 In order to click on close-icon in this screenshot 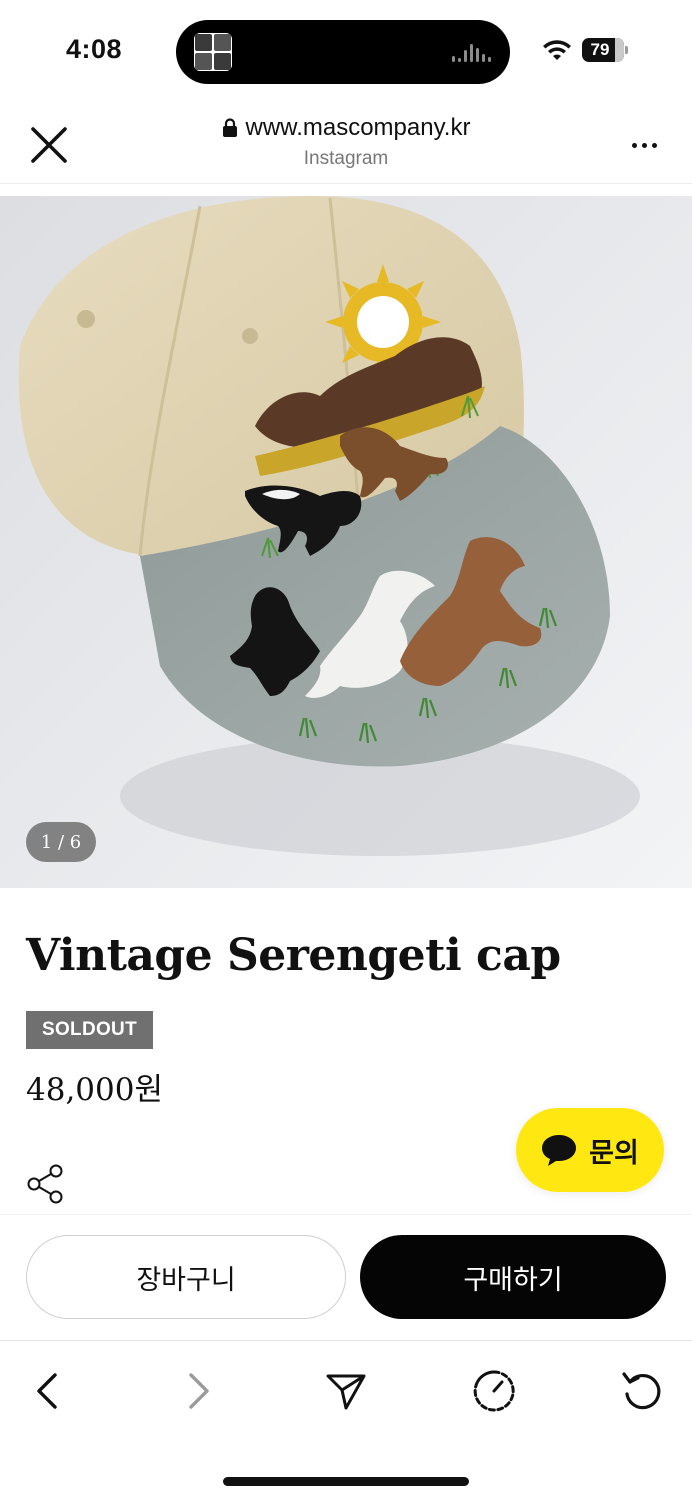, I will do `click(49, 145)`.